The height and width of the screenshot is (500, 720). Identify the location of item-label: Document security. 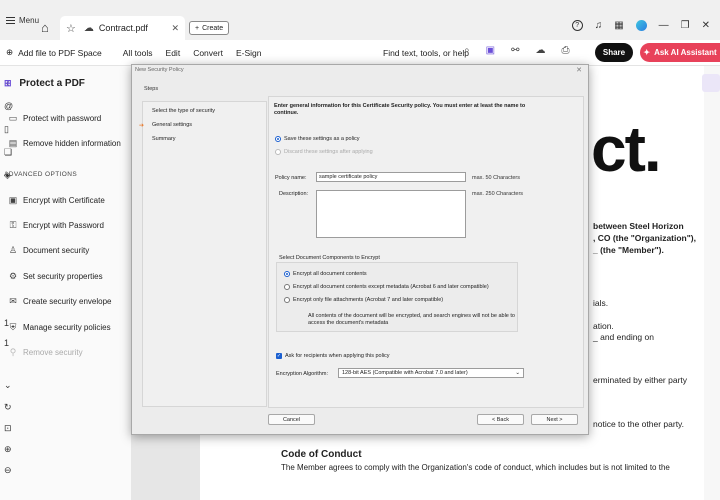
(56, 250).